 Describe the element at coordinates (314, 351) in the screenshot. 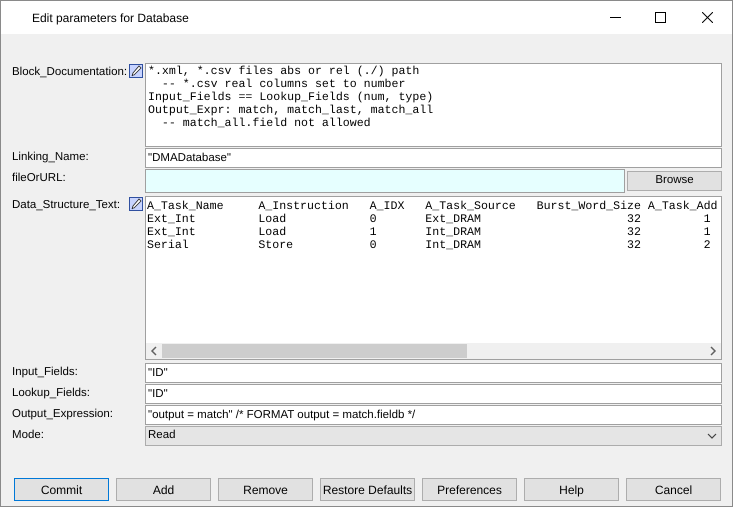

I see `scrollbar-thumb` at that location.